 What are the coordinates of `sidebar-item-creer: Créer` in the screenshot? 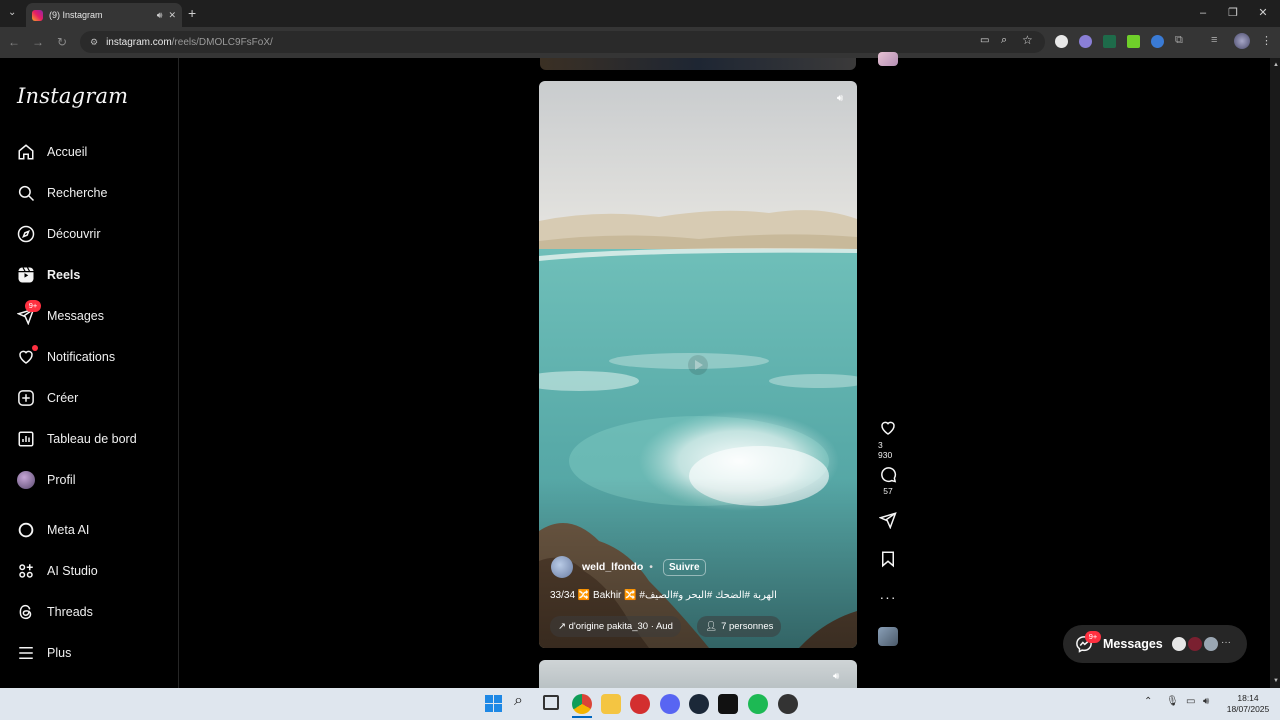 It's located at (96, 398).